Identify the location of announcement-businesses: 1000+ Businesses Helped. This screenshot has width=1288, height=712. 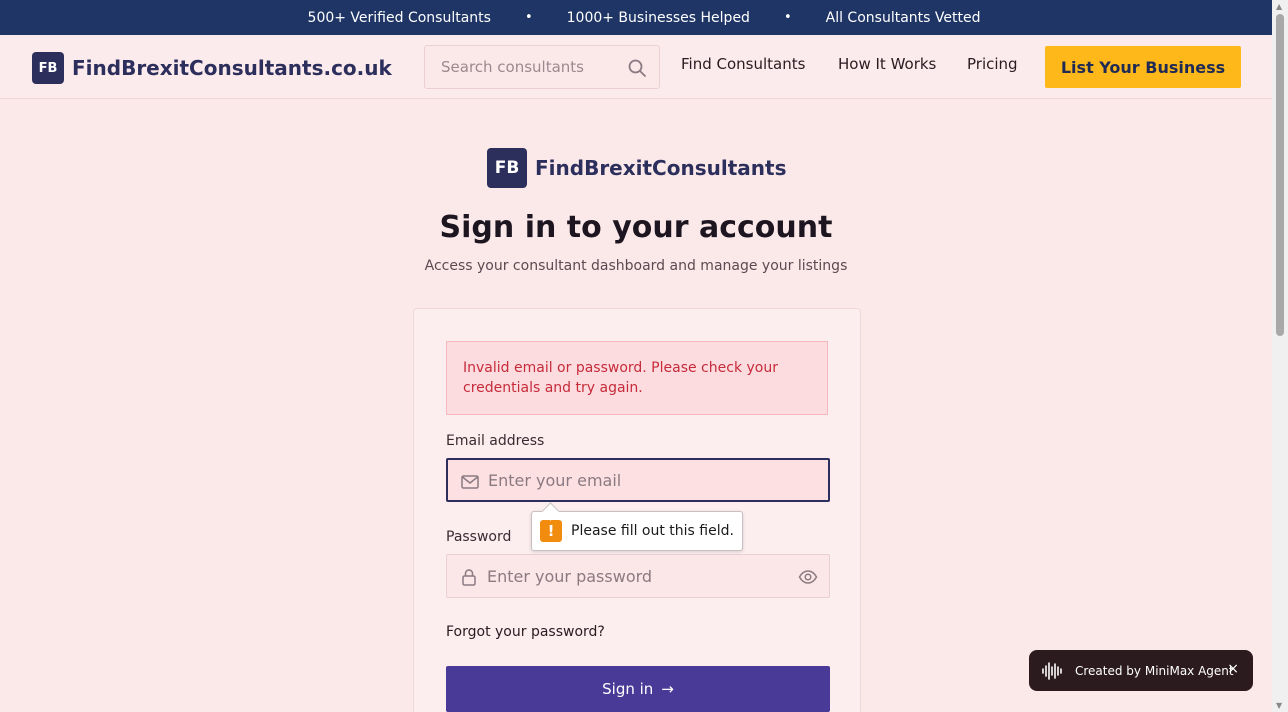
(658, 17).